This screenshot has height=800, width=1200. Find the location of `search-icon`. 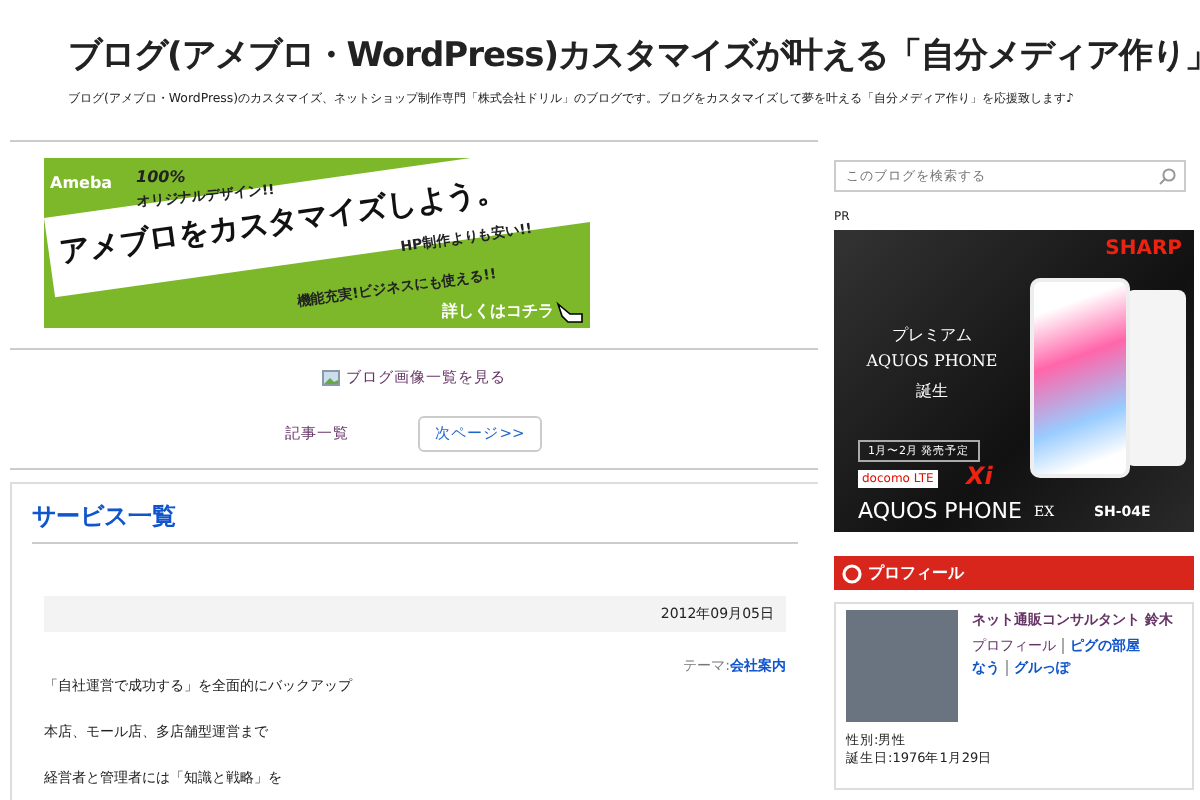

search-icon is located at coordinates (1167, 177).